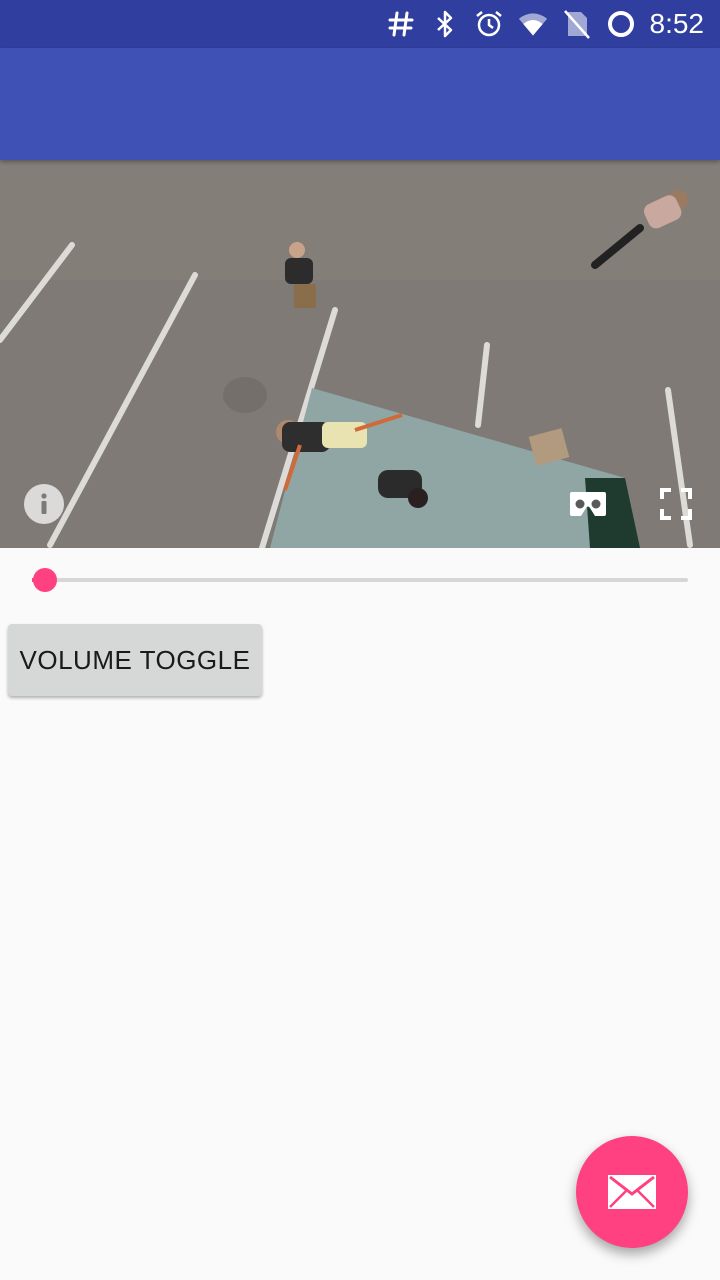  What do you see at coordinates (401, 24) in the screenshot?
I see `hash-icon` at bounding box center [401, 24].